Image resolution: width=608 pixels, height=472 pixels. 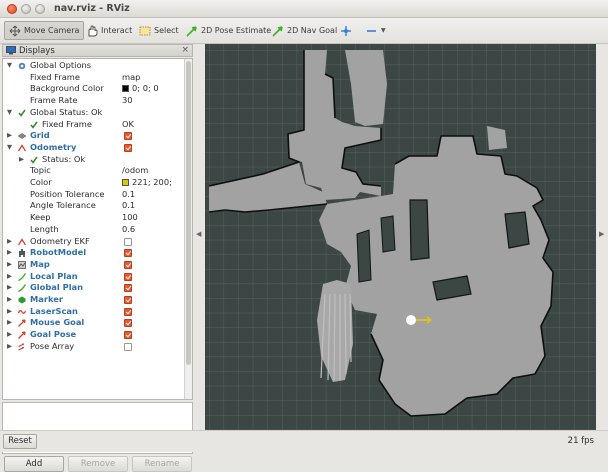 I want to click on collapse-right-icon: ▶, so click(x=601, y=234).